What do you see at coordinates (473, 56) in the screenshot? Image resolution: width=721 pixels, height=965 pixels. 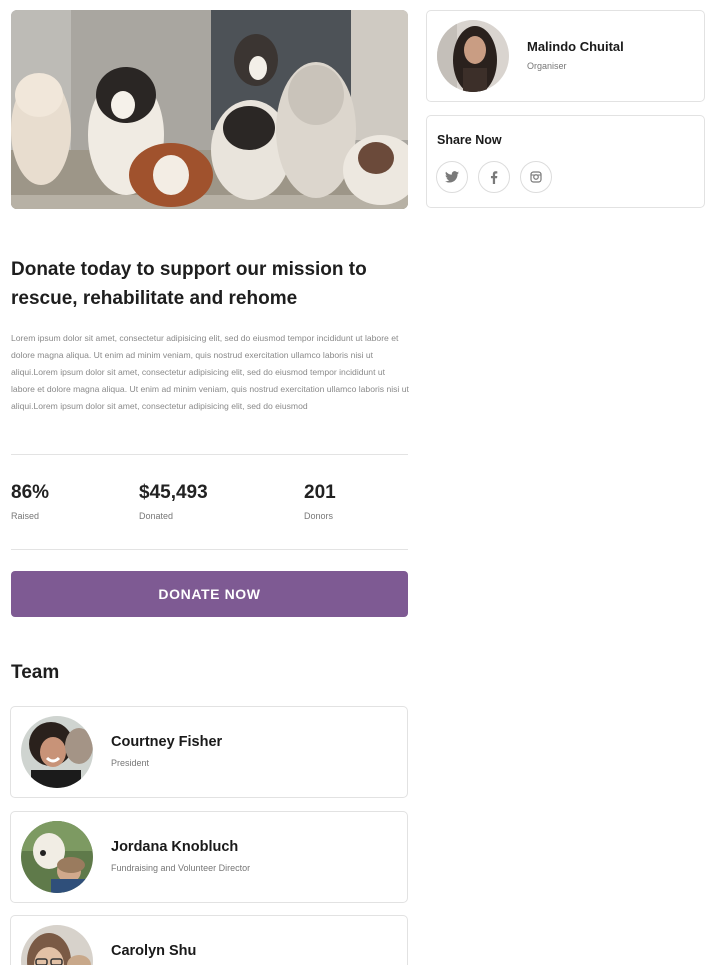 I see `organiser-avatar` at bounding box center [473, 56].